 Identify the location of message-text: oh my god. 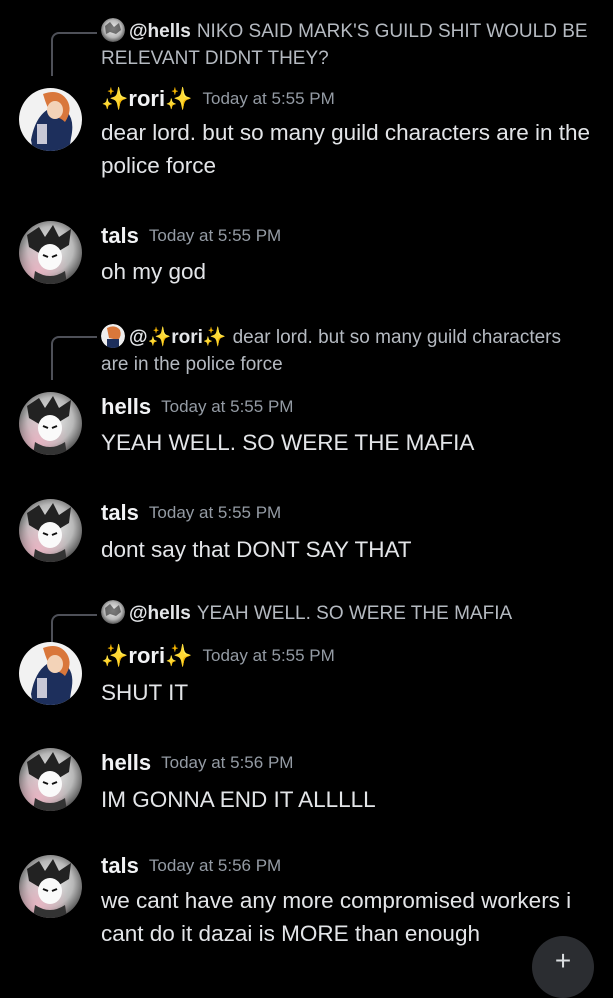
(154, 271).